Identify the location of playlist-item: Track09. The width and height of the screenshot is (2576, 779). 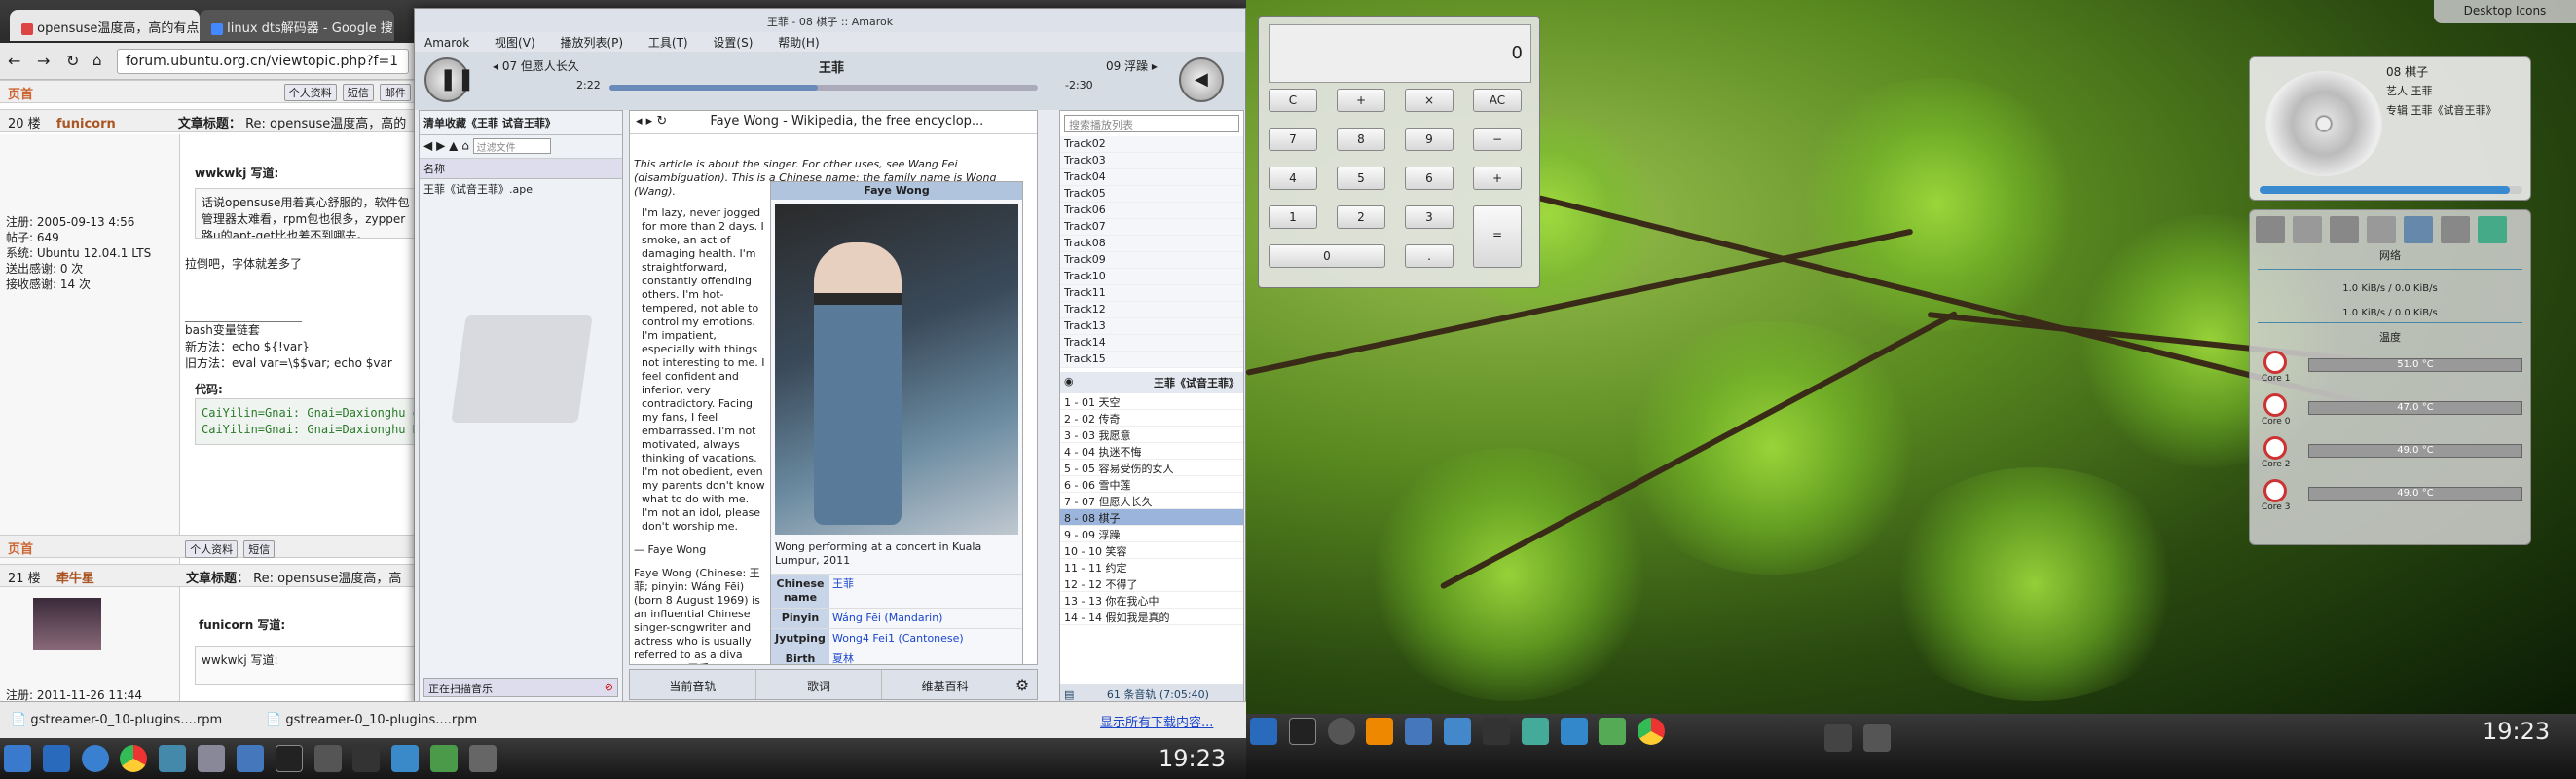
(1151, 260).